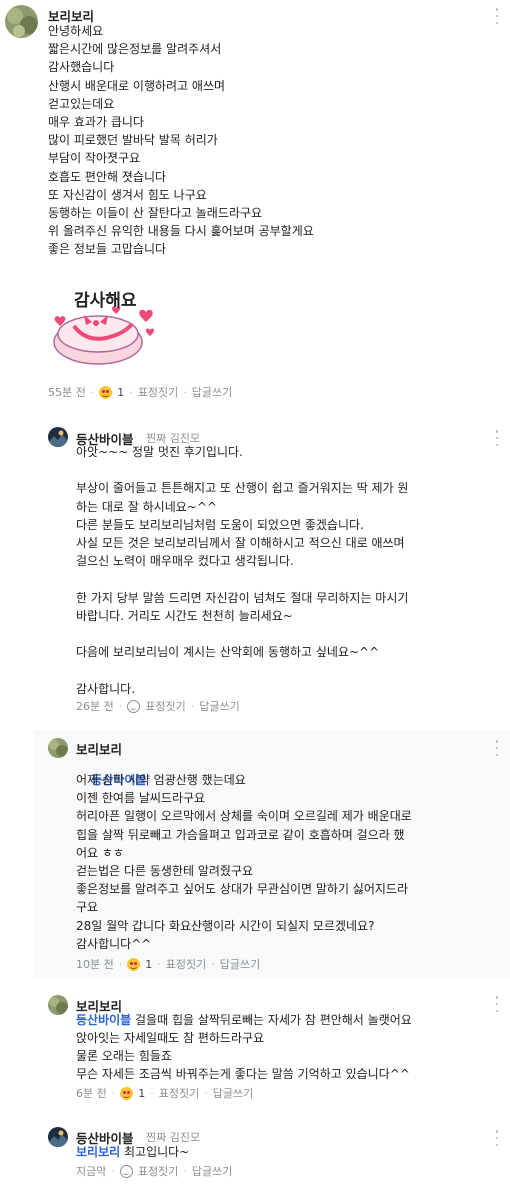  Describe the element at coordinates (242, 889) in the screenshot. I see `comment-line: 좋은정보를 알려주고 싶어도 상대가 무관심이면 말하기 싫어지드라` at that location.